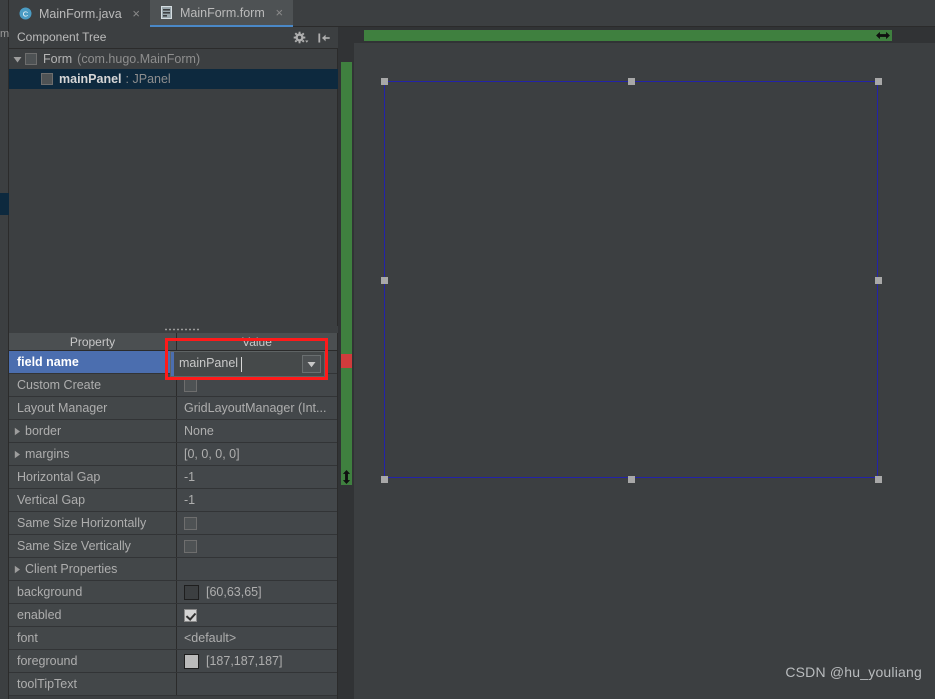 The image size is (935, 699). What do you see at coordinates (257, 661) in the screenshot?
I see `property-value-cell: [187,187,187]` at bounding box center [257, 661].